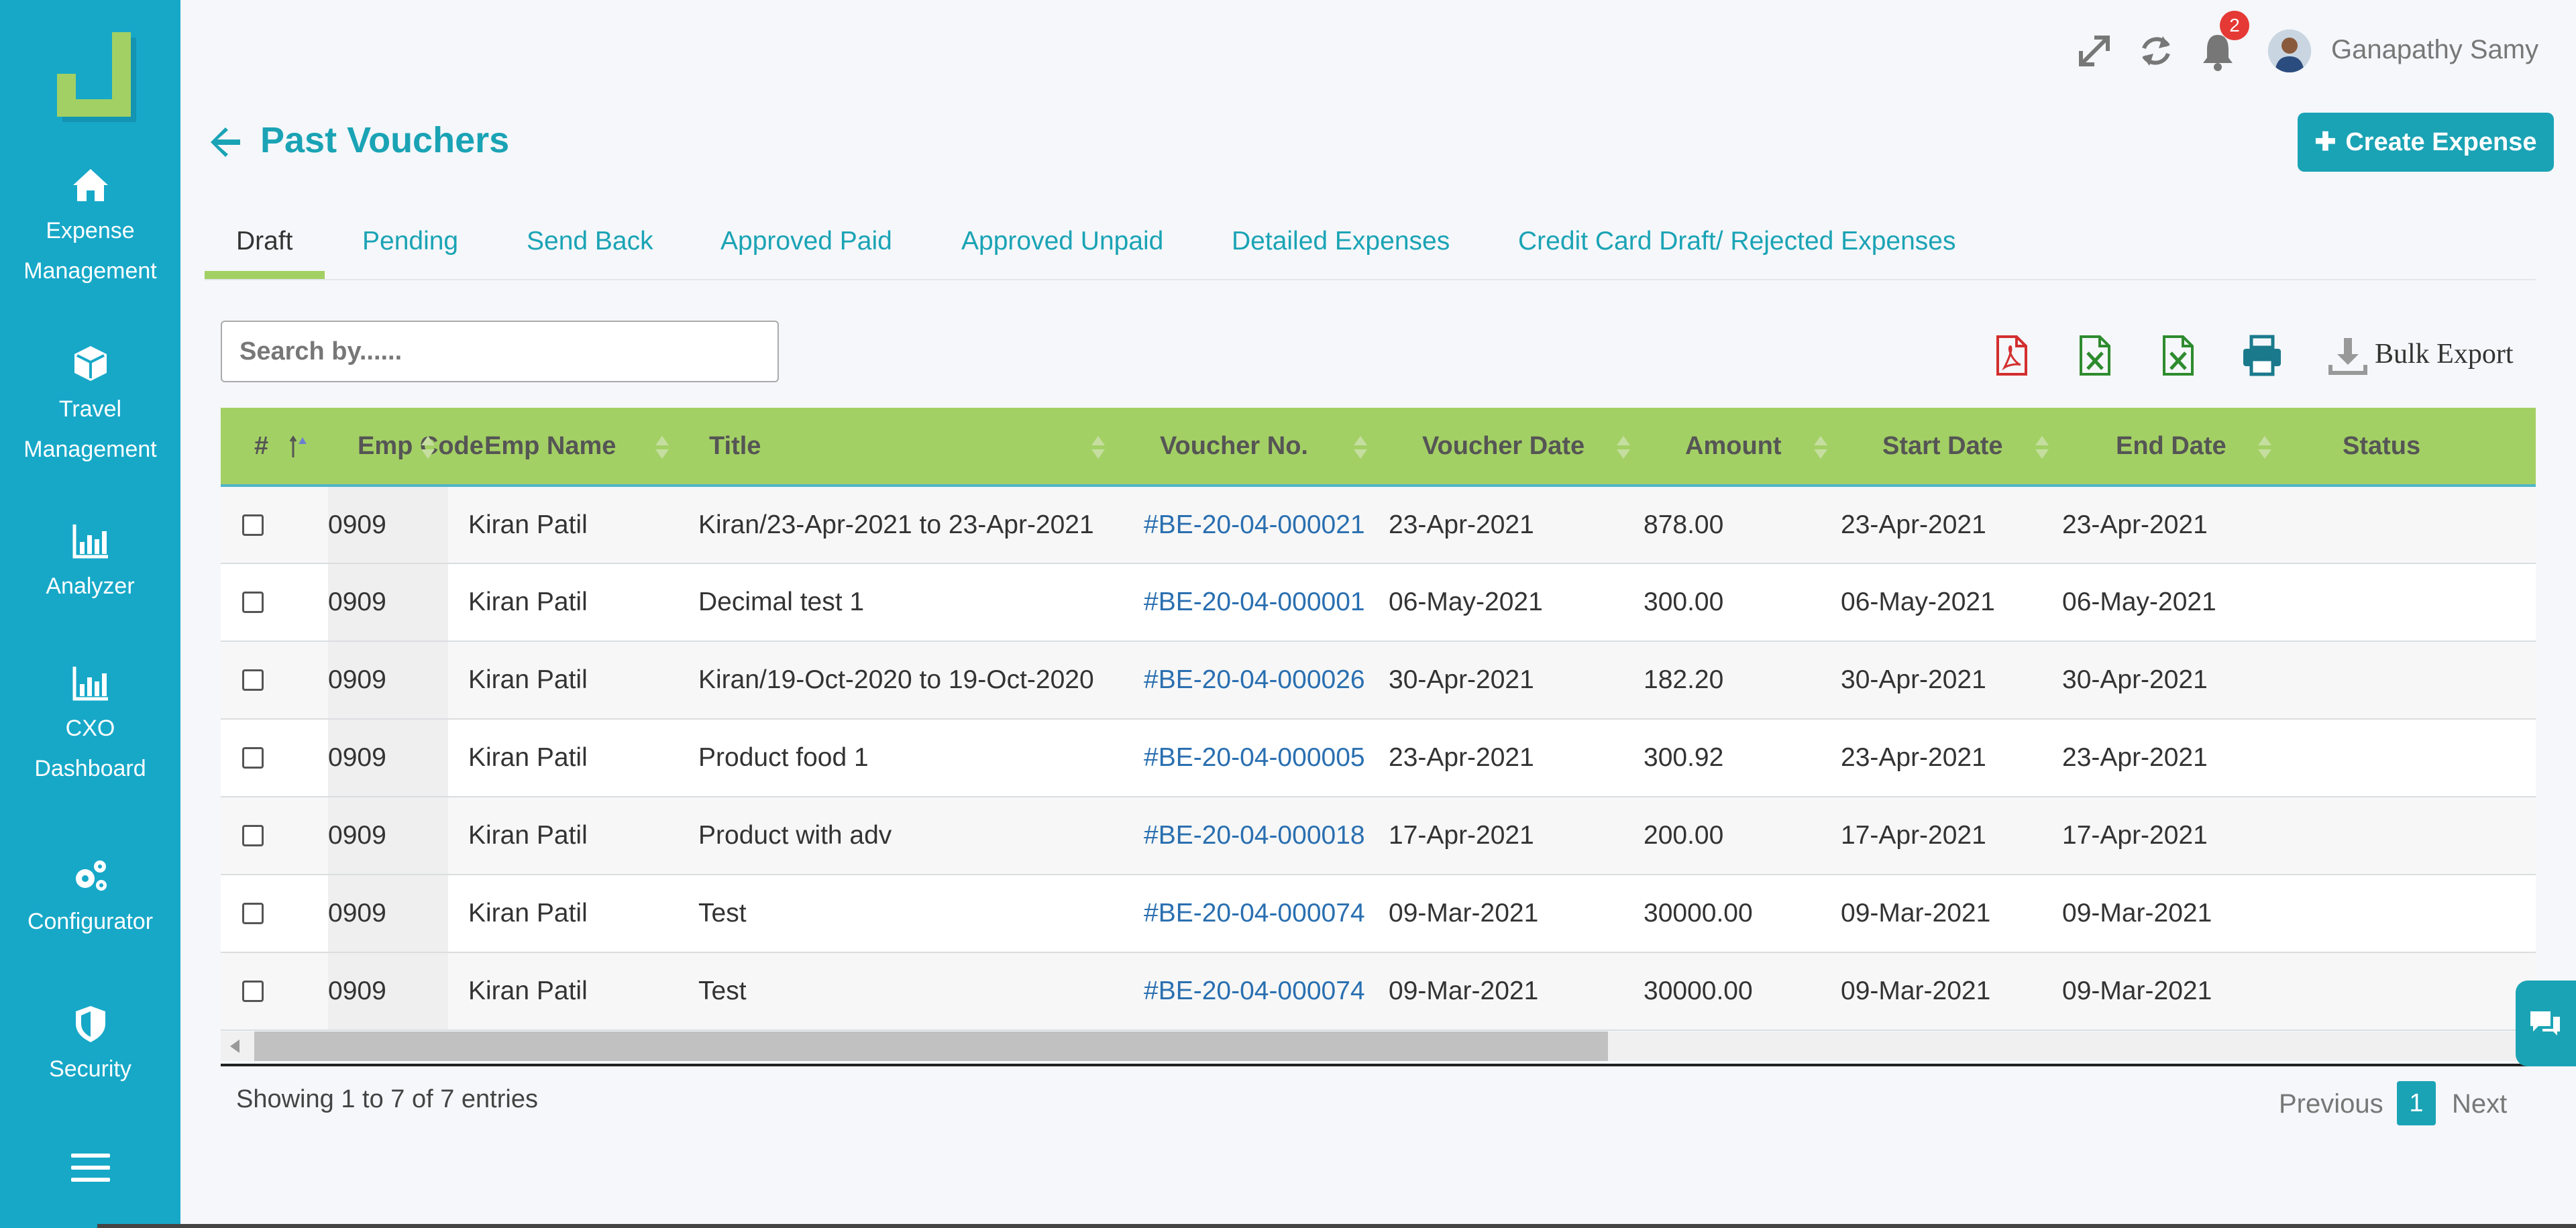 The height and width of the screenshot is (1228, 2576). Describe the element at coordinates (2416, 1103) in the screenshot. I see `pagination-page-1: 1` at that location.